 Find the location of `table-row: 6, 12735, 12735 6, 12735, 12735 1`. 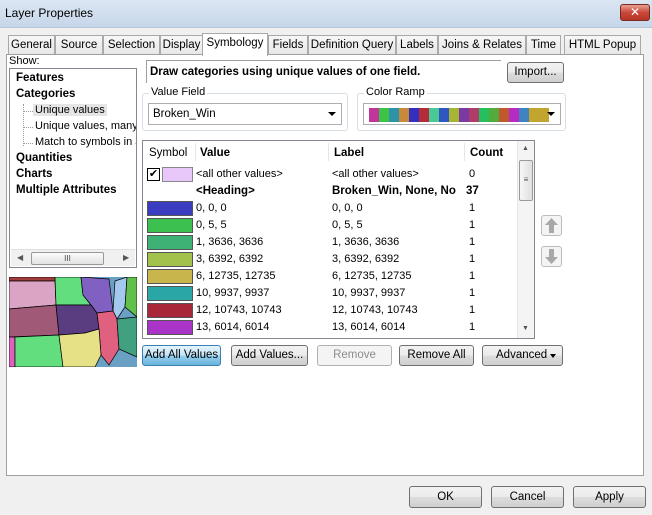

table-row: 6, 12735, 12735 6, 12735, 12735 1 is located at coordinates (330, 276).